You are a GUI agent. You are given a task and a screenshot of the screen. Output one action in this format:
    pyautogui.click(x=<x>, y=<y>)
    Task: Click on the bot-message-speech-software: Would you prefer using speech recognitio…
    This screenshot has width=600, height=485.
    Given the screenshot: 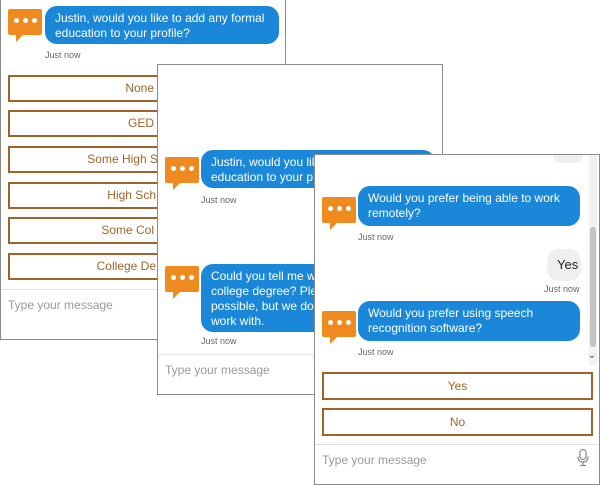 What is the action you would take?
    pyautogui.click(x=469, y=321)
    